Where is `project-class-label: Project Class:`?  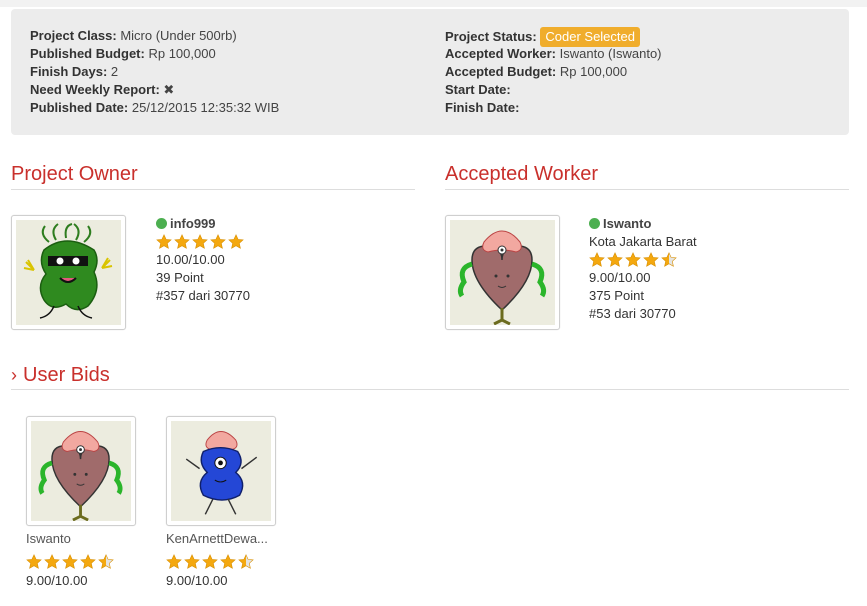 project-class-label: Project Class: is located at coordinates (73, 35).